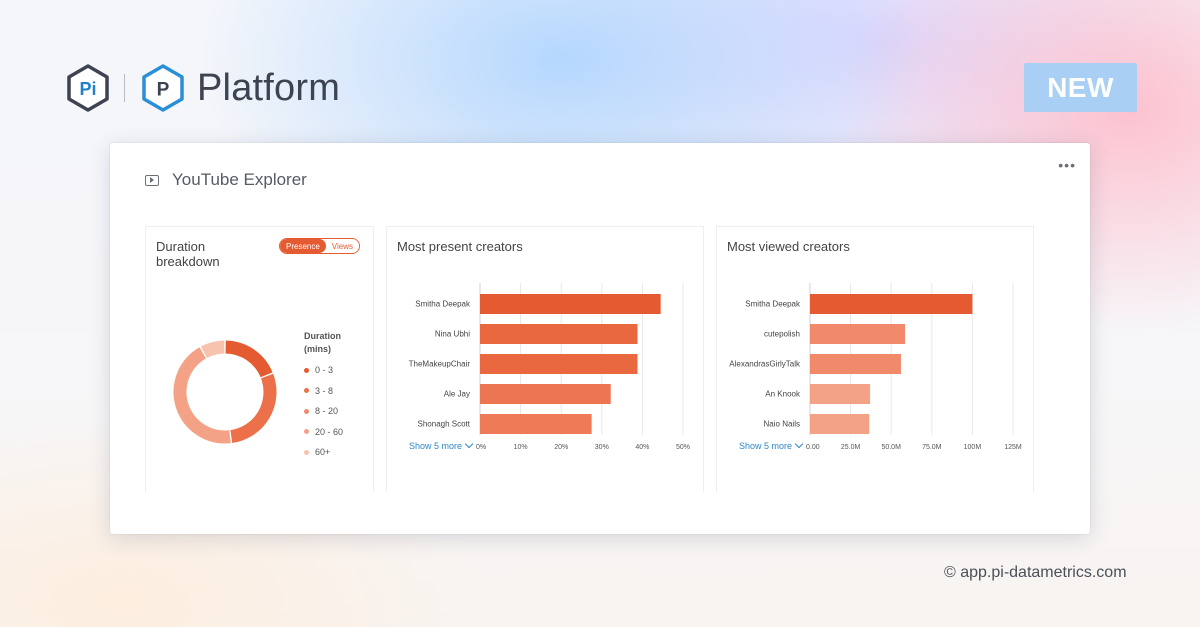 The image size is (1200, 627). What do you see at coordinates (1013, 447) in the screenshot?
I see `viewed-tick-label: 125M` at bounding box center [1013, 447].